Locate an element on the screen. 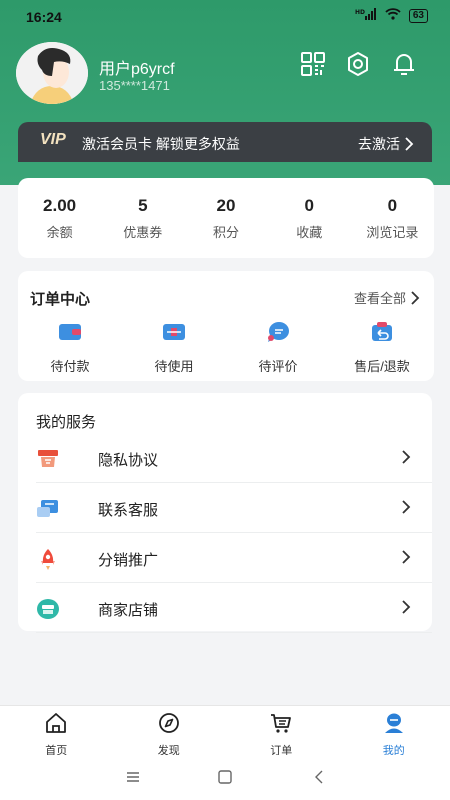 This screenshot has height=800, width=450. bottom-tab-bar: 首页 发现 订单 我的 is located at coordinates (225, 731).